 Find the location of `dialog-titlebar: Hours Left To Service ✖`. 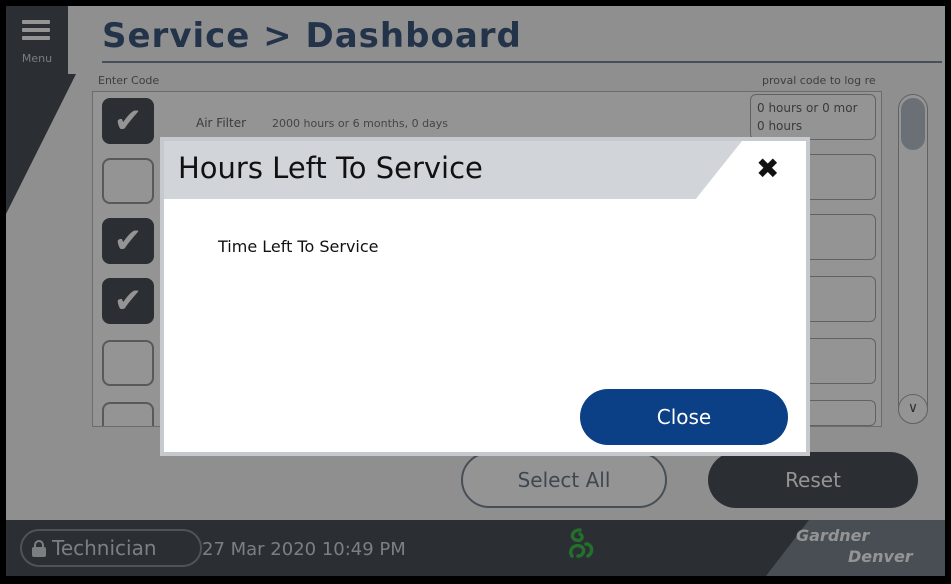

dialog-titlebar: Hours Left To Service ✖ is located at coordinates (485, 170).